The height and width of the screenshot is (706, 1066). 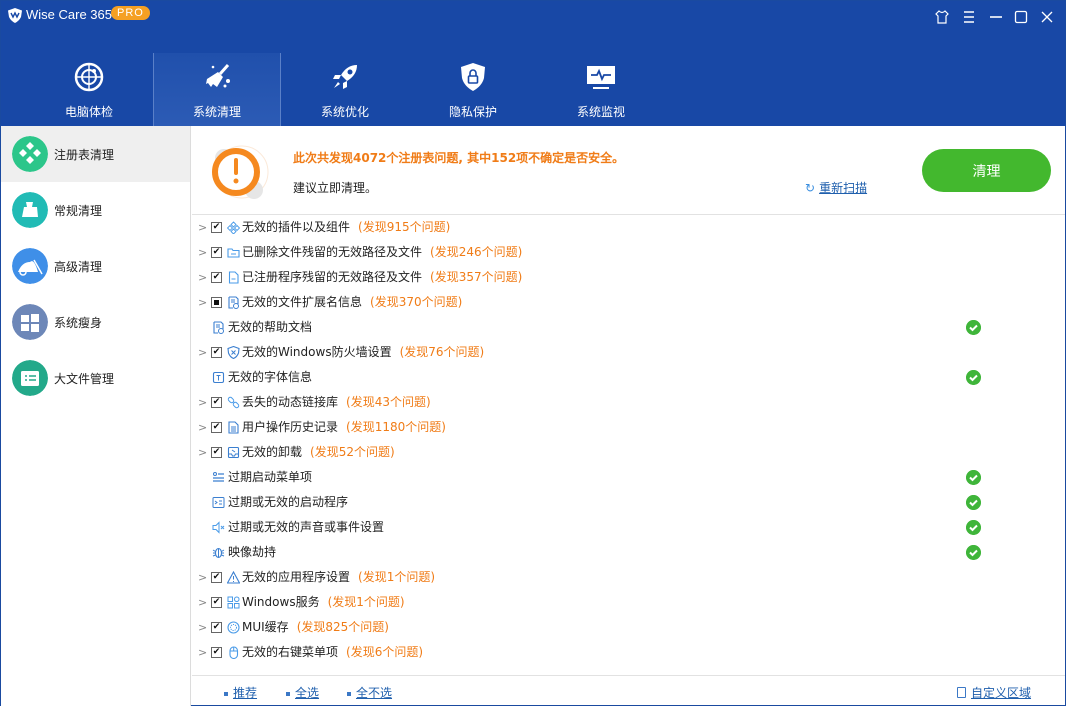 I want to click on list-item: 无效的帮助文档, so click(x=628, y=327).